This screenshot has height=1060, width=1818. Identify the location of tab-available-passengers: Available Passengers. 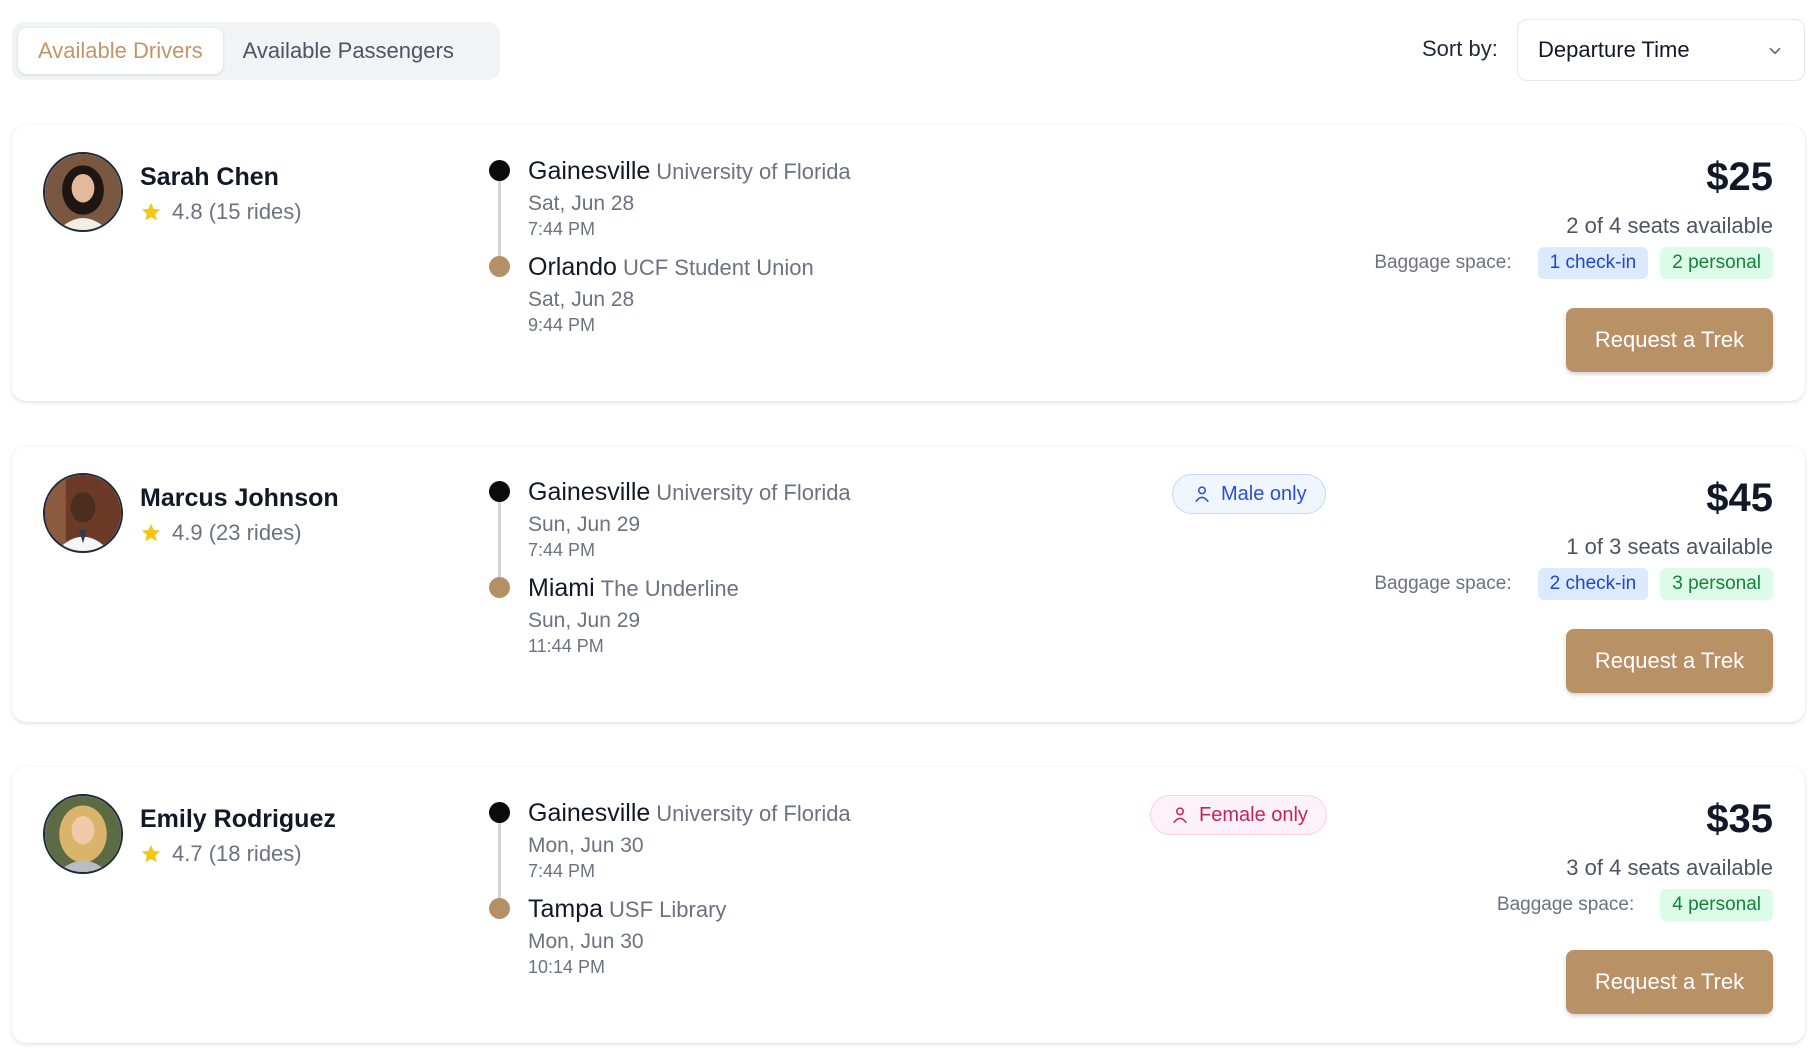
(348, 51).